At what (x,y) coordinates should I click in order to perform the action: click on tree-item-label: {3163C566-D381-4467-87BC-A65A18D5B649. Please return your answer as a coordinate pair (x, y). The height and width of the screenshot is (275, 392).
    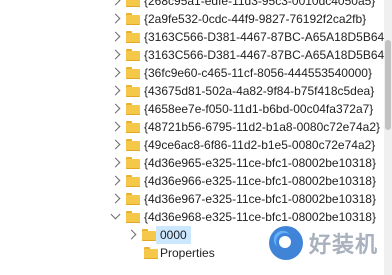
    Looking at the image, I should click on (267, 55).